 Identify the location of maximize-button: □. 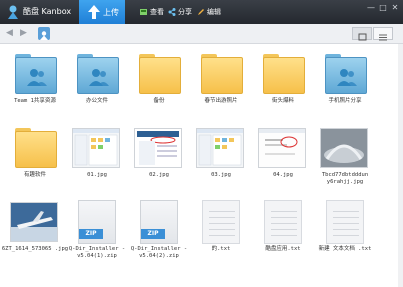
(383, 7).